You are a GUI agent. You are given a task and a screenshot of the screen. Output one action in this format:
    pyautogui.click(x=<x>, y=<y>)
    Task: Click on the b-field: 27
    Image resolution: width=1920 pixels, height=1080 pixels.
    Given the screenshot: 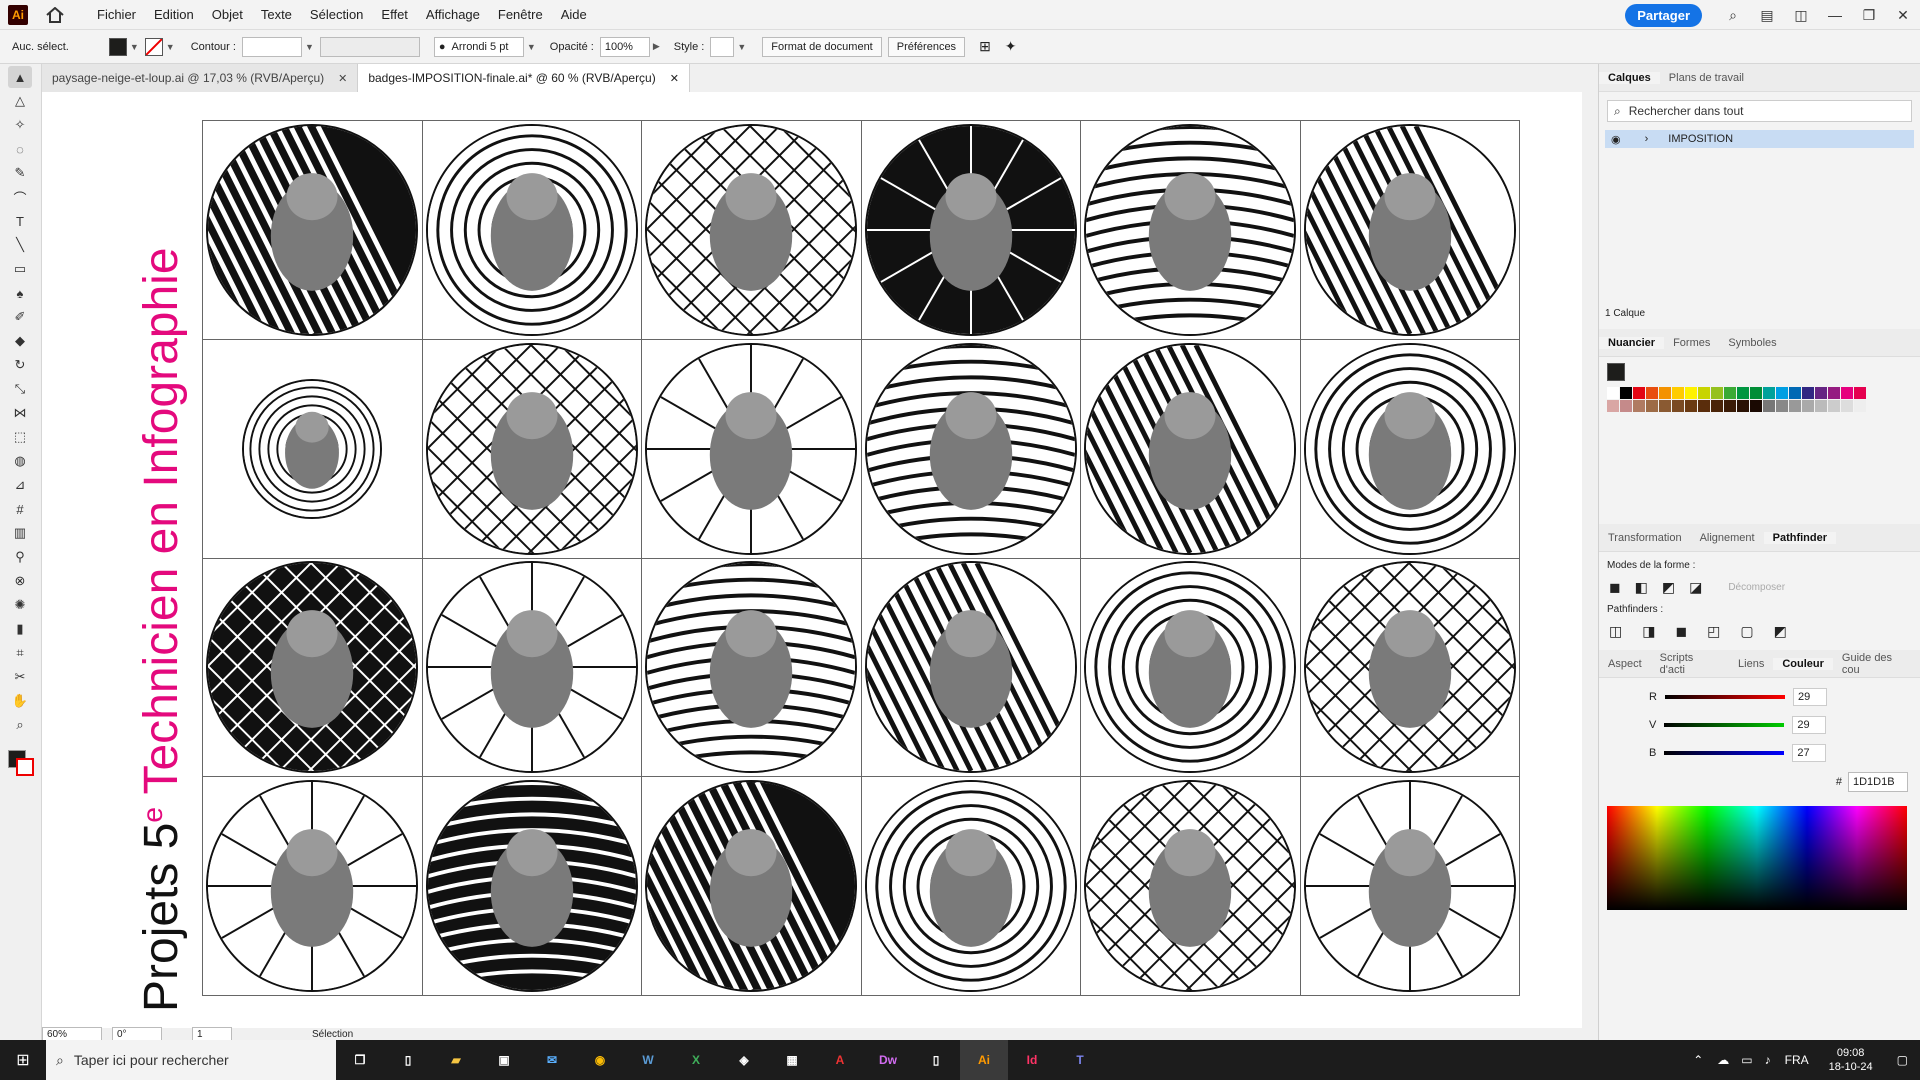 What is the action you would take?
    pyautogui.click(x=1809, y=753)
    